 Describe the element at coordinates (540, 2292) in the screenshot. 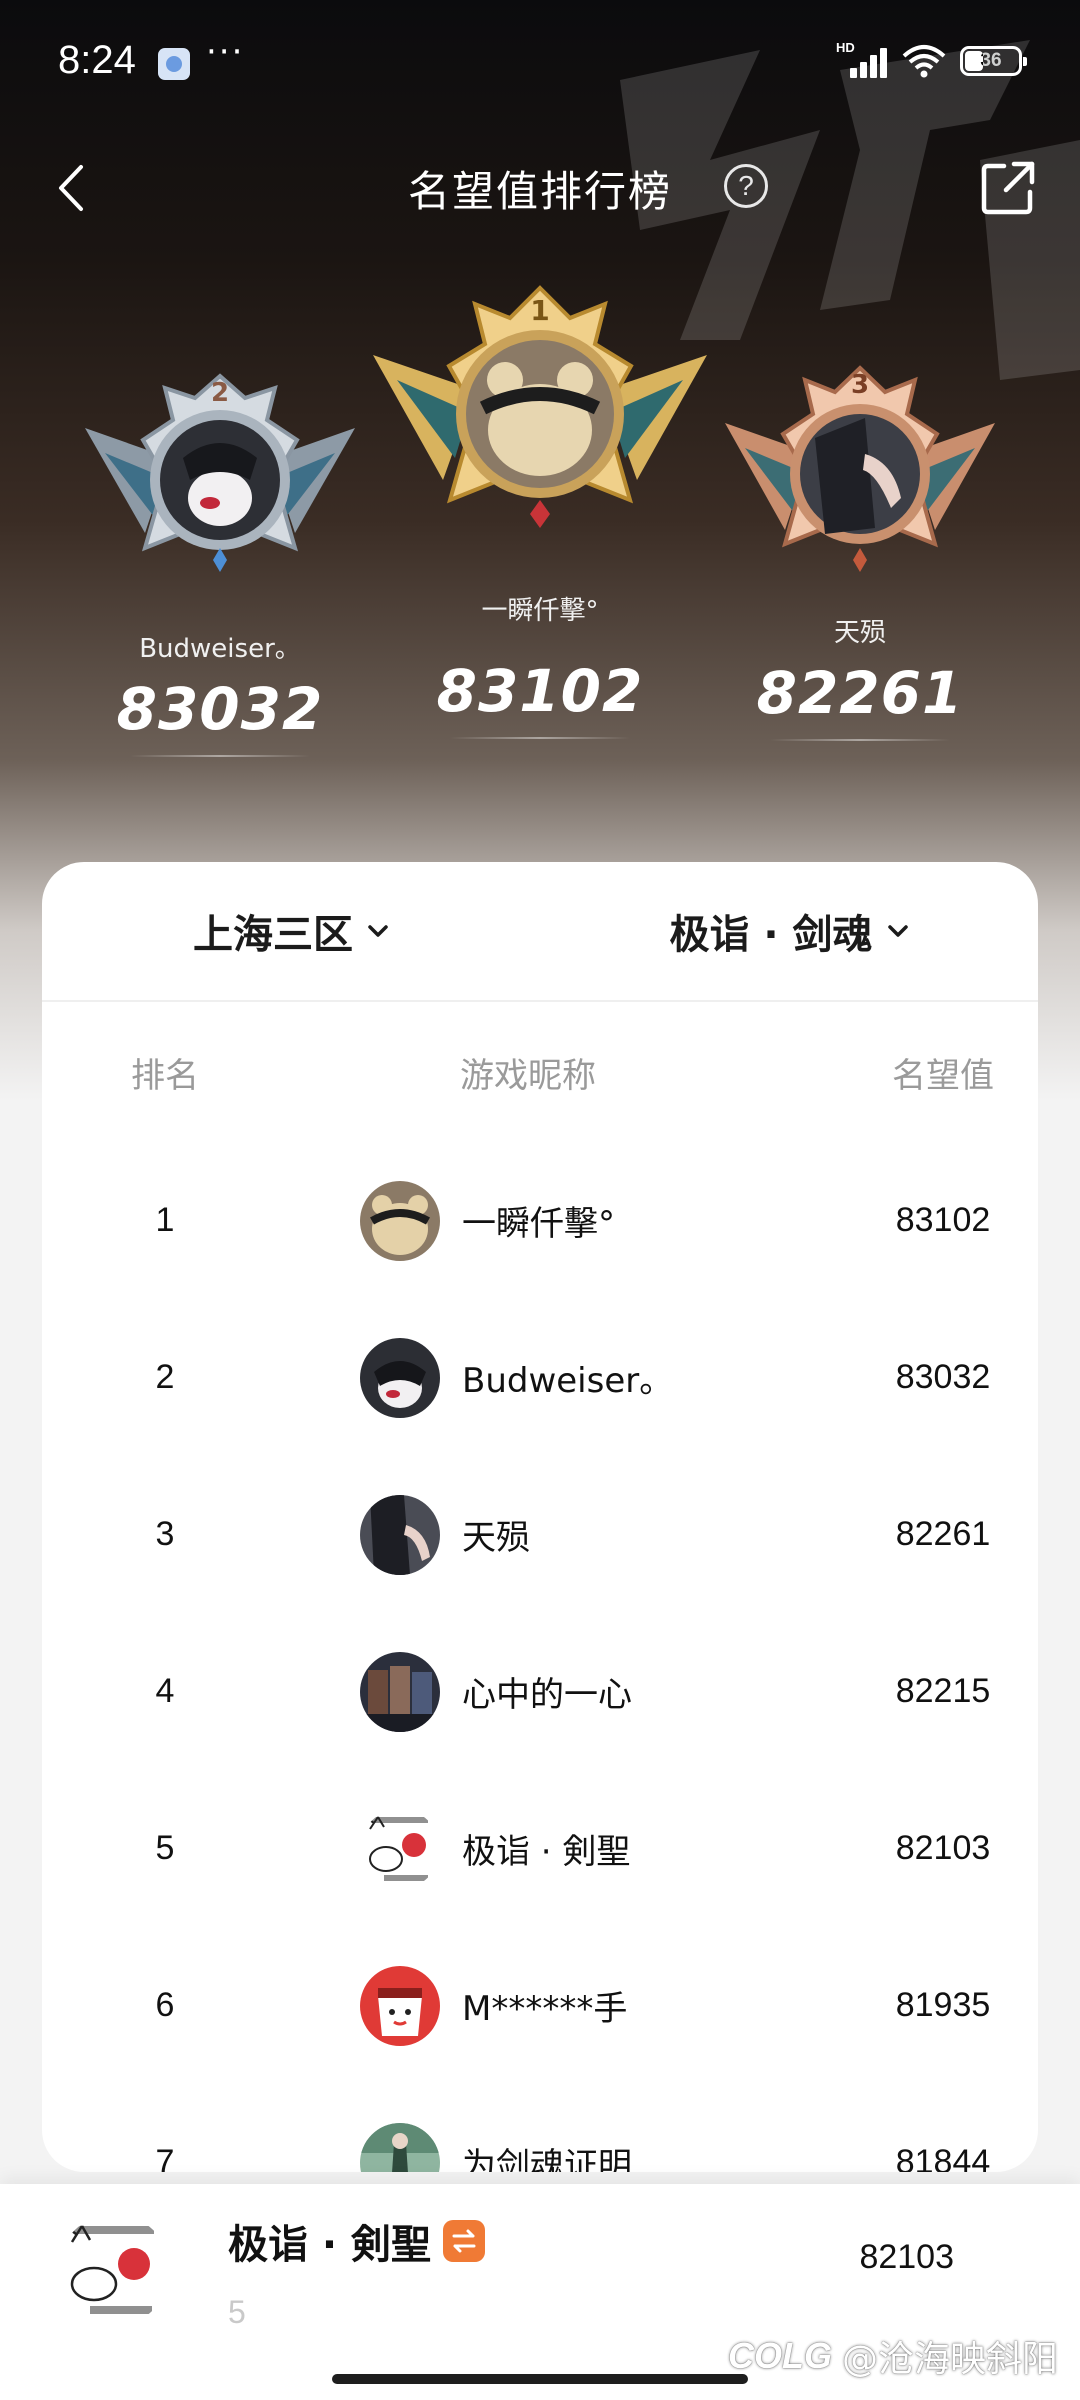

I see `my-ranking-bar: 极诣 · 剣聖 5 82103 COLG @沧海映斜阳` at that location.